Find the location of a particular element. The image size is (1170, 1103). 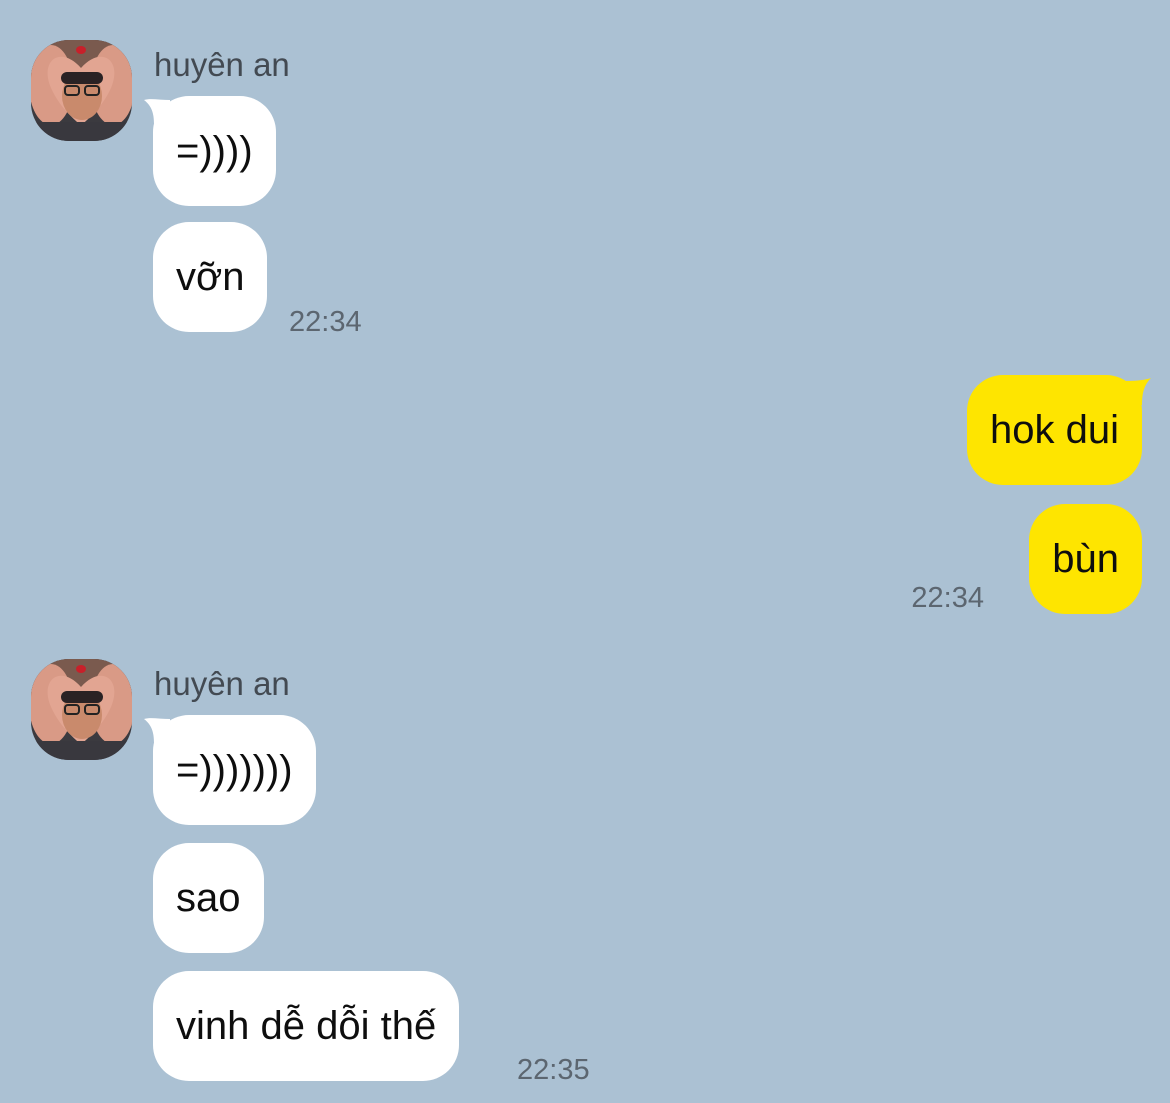

message-bubble: hok dui is located at coordinates (1054, 430).